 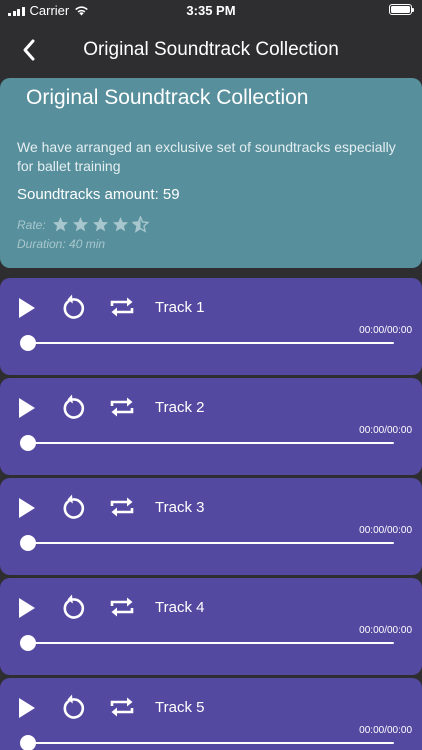 I want to click on track-card: Track 1 00:00/00:00, so click(x=211, y=326).